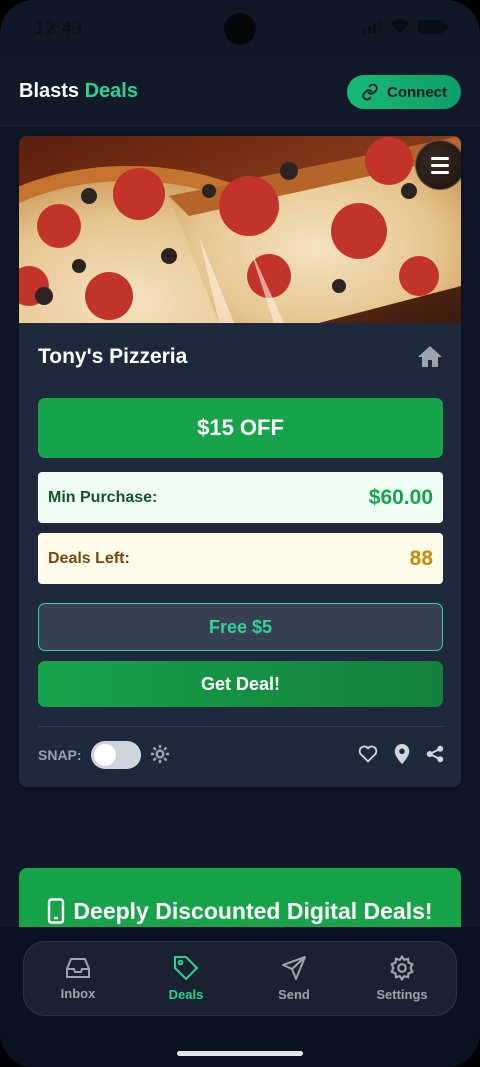  I want to click on nav-item-settings: Settings, so click(402, 978).